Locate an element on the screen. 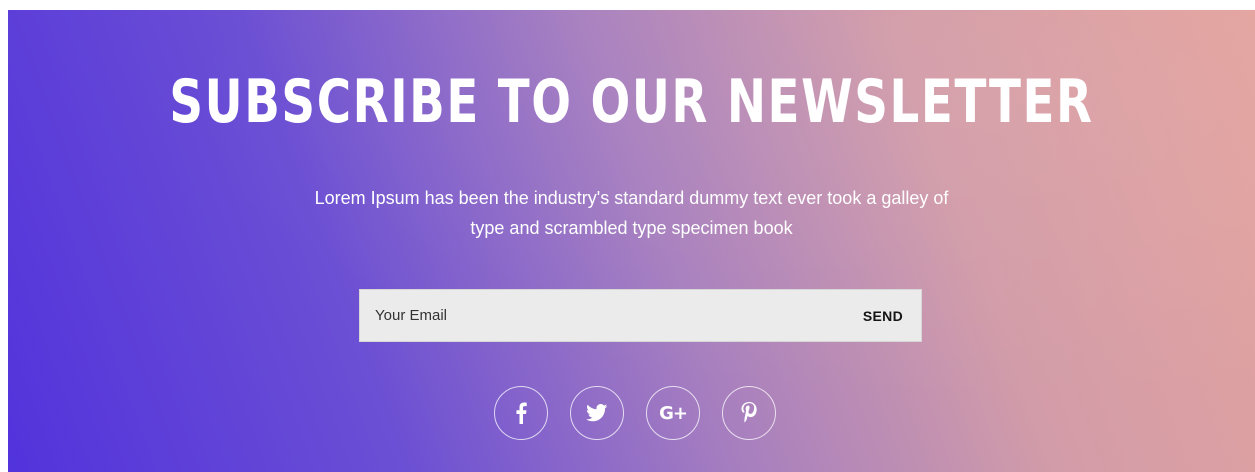 Image resolution: width=1255 pixels, height=472 pixels. description-line-2: type and scrambled type specimen book is located at coordinates (631, 228).